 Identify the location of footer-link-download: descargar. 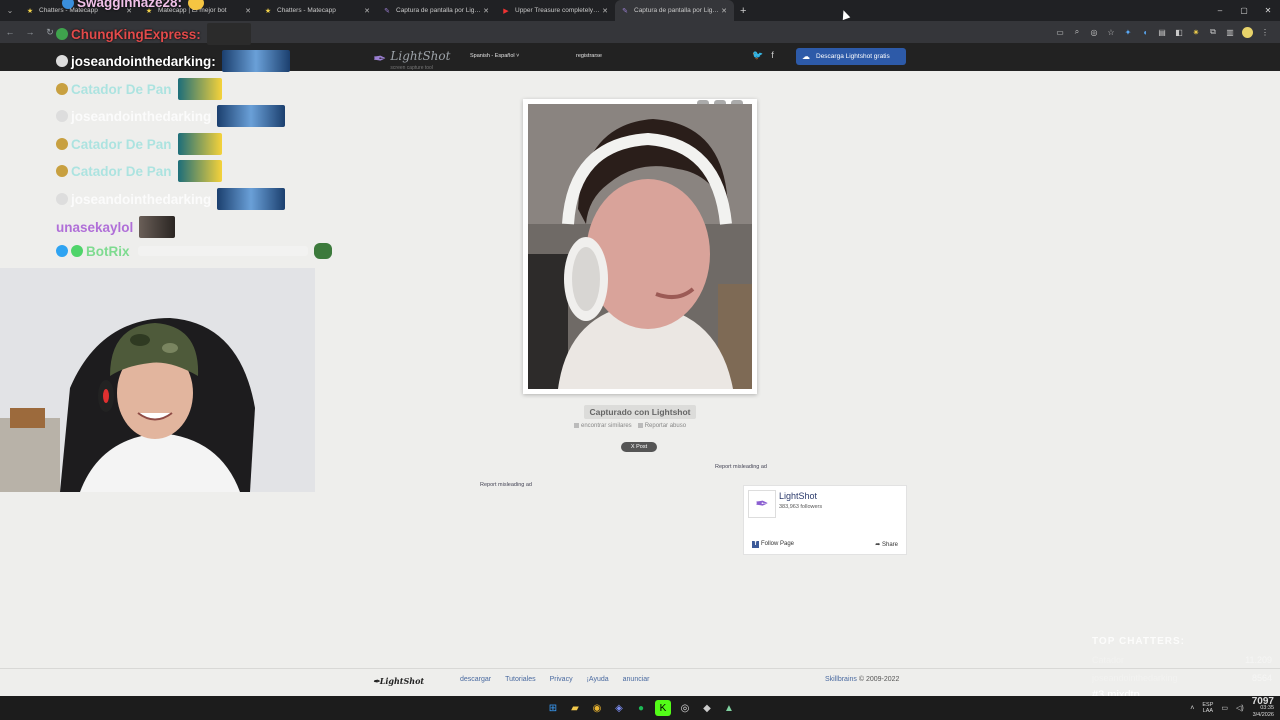
(475, 679).